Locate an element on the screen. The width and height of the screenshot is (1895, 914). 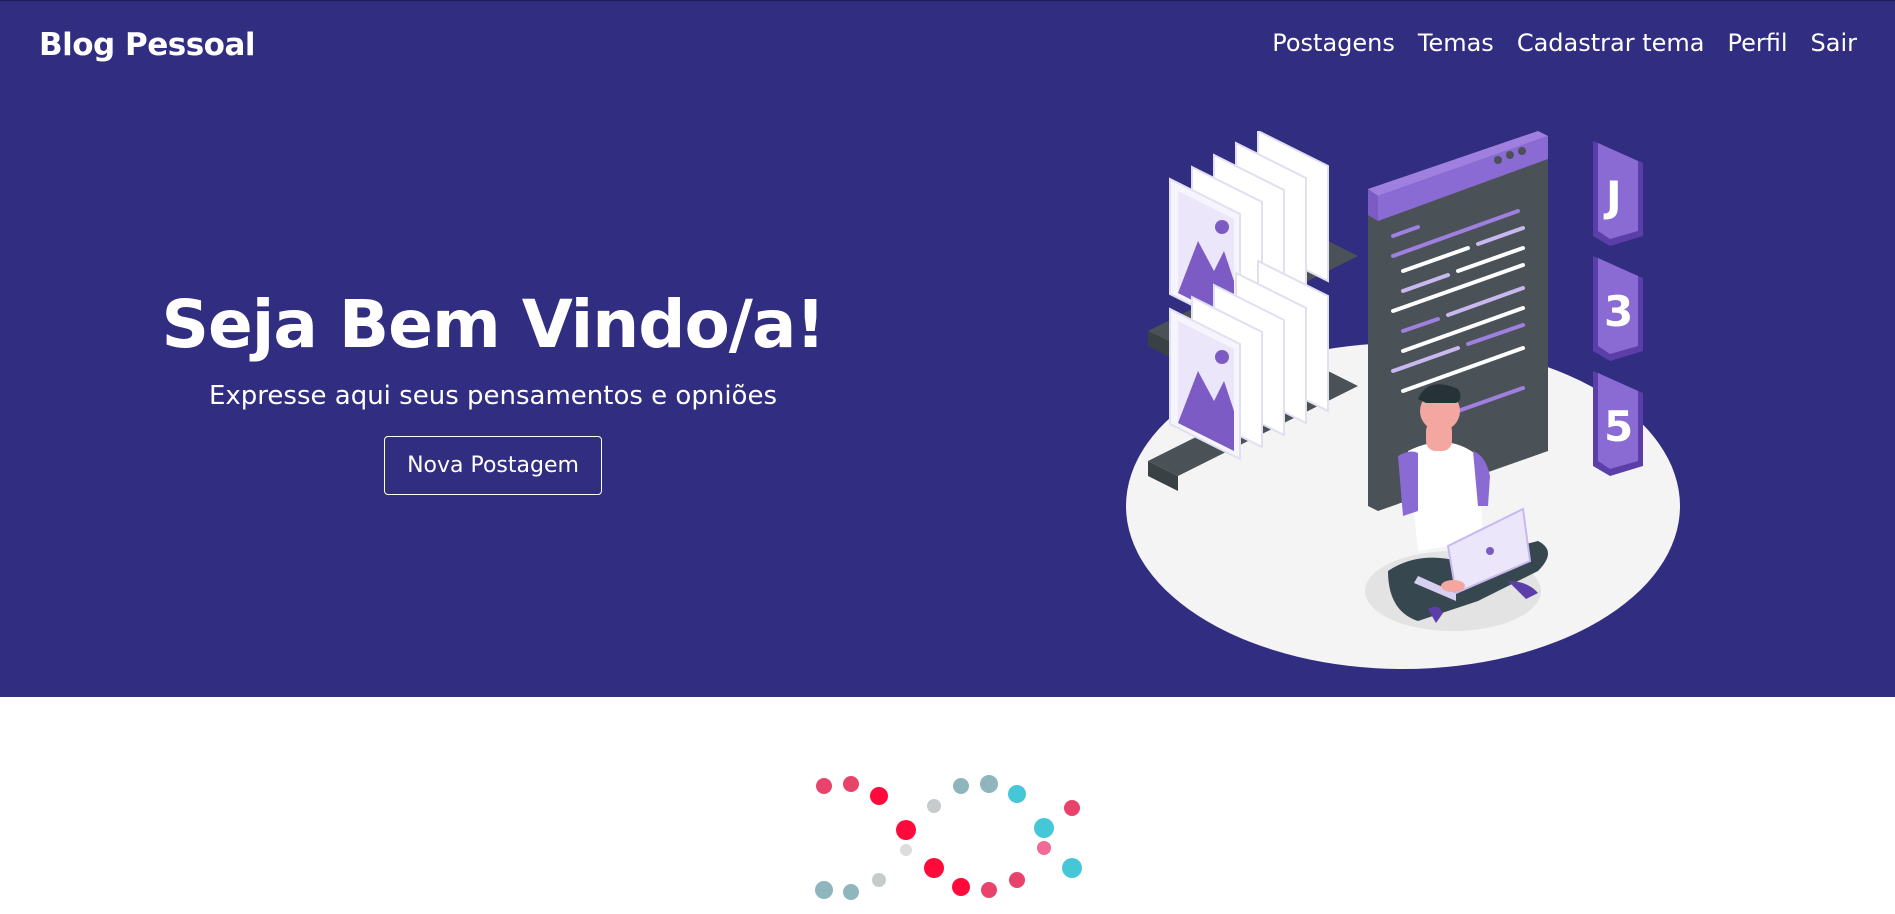
hero-subtitle: Expresse aqui seus pensamentos e opniões is located at coordinates (492, 396).